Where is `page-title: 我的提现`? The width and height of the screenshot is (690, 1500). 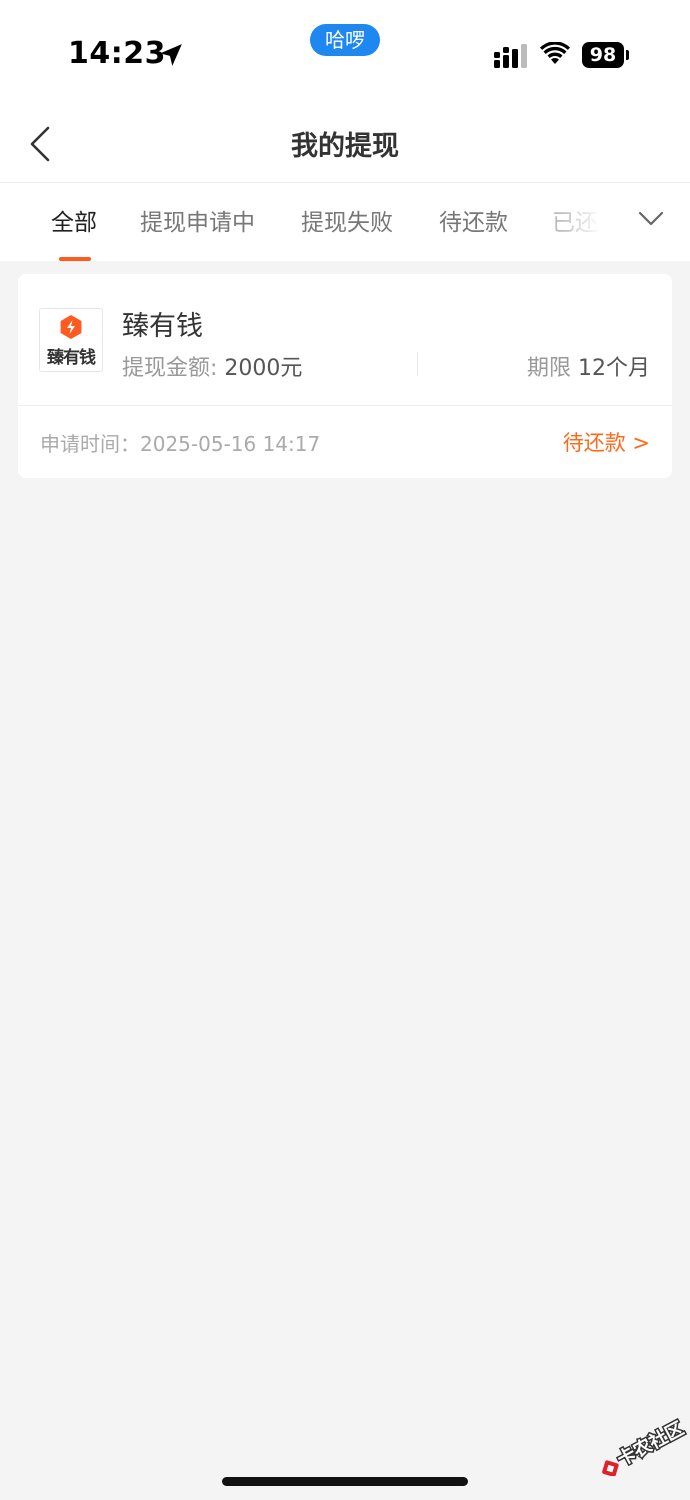 page-title: 我的提现 is located at coordinates (345, 146).